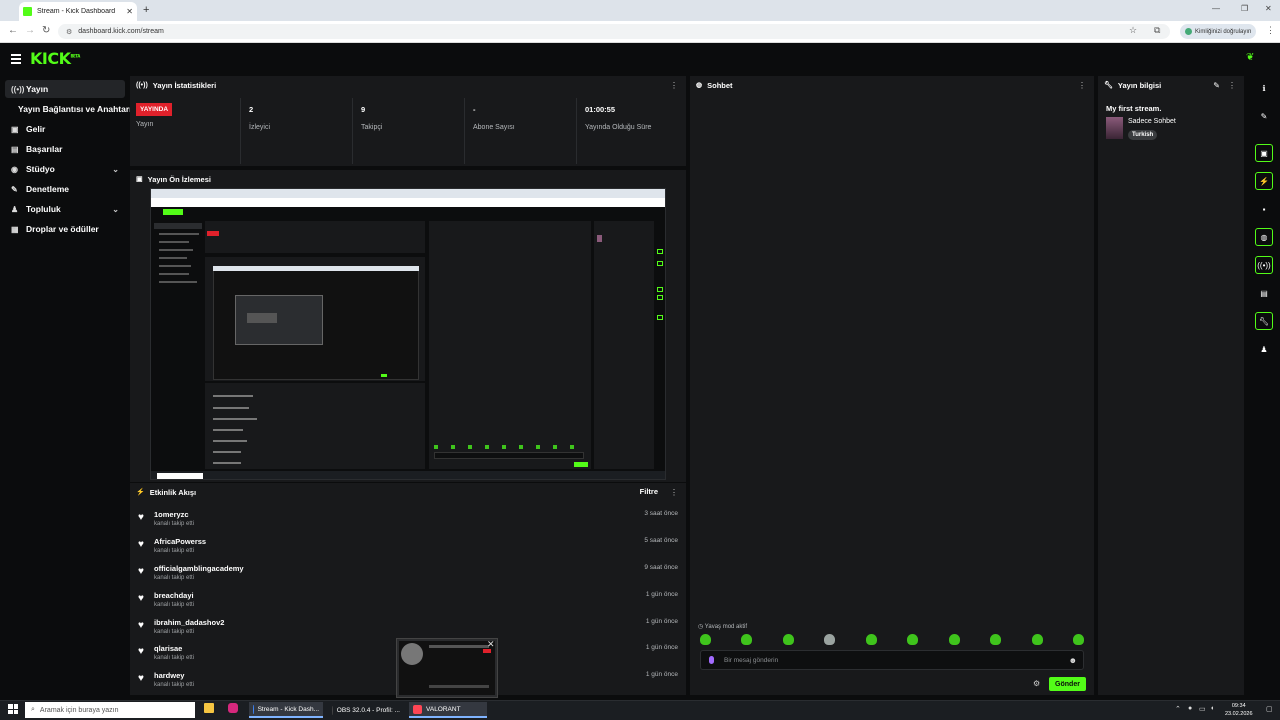  I want to click on users-icon: ♟, so click(1264, 349).